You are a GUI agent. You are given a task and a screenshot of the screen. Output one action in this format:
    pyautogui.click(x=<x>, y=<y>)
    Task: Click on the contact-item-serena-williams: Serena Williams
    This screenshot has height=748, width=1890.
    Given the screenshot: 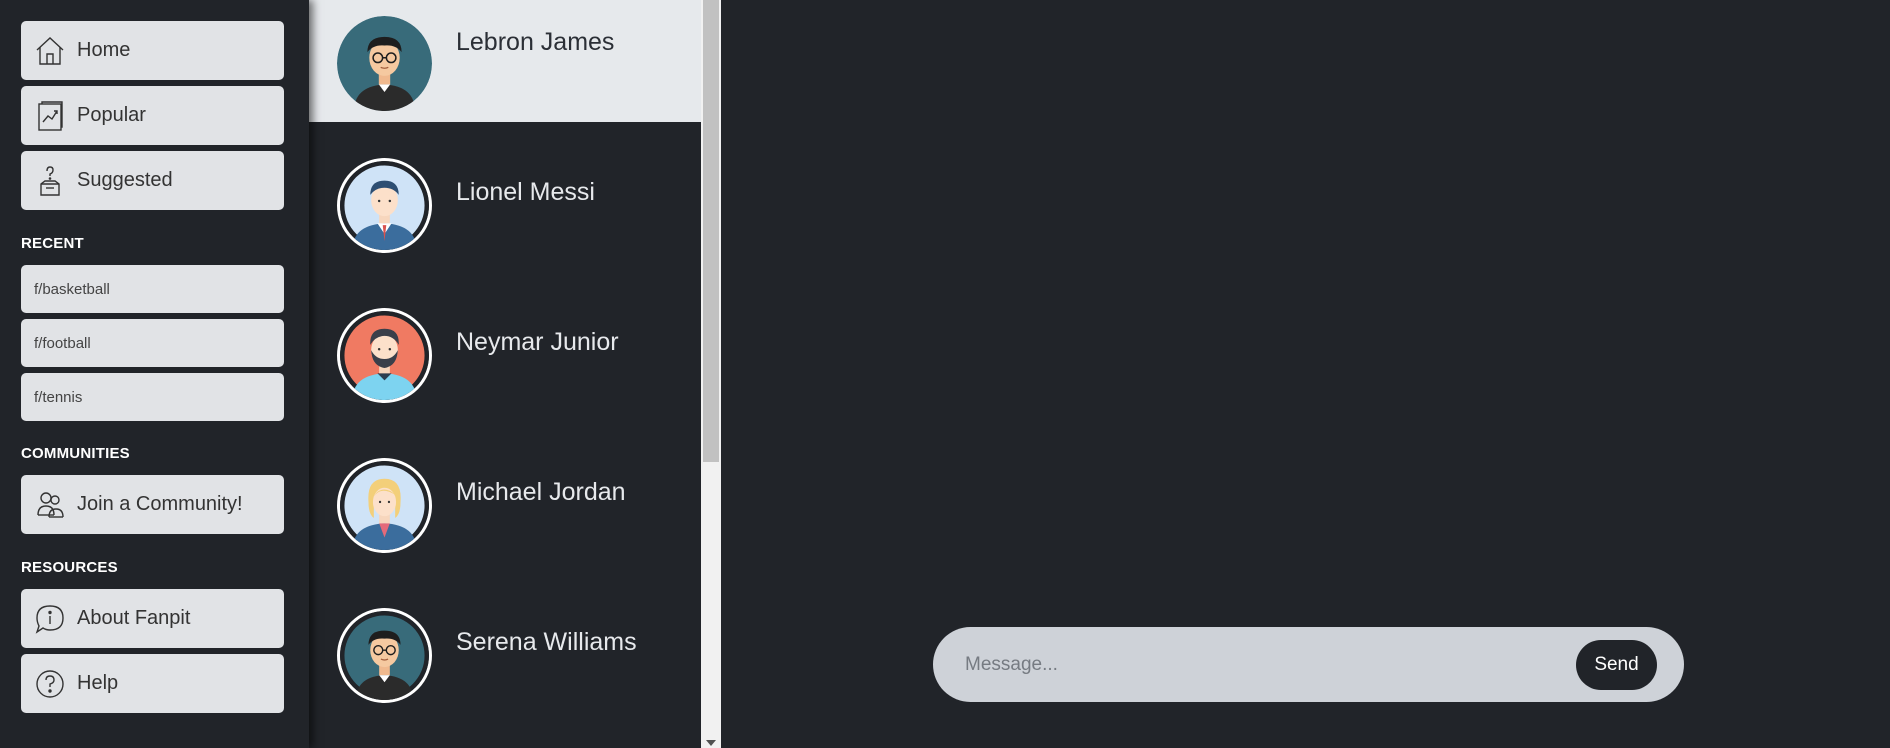 What is the action you would take?
    pyautogui.click(x=505, y=647)
    